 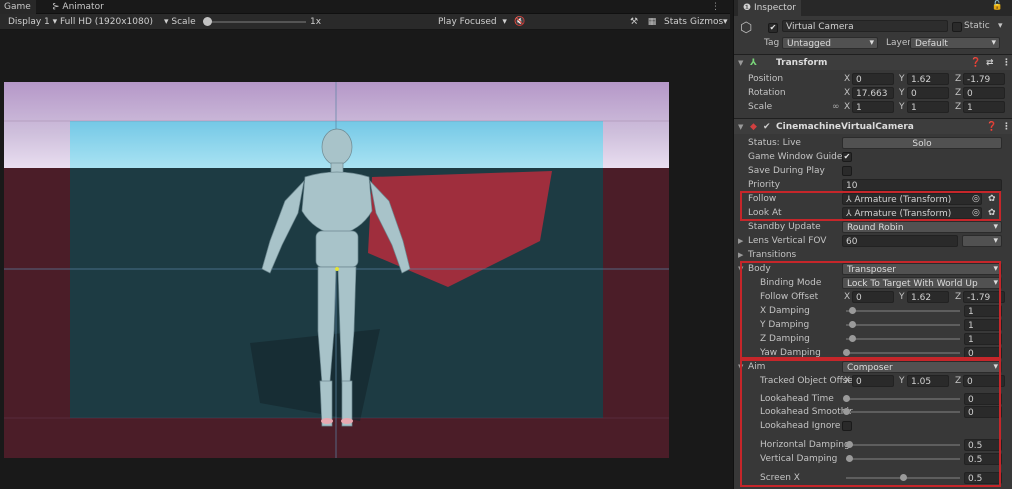 I want to click on position-z-field: -1.79, so click(x=984, y=79).